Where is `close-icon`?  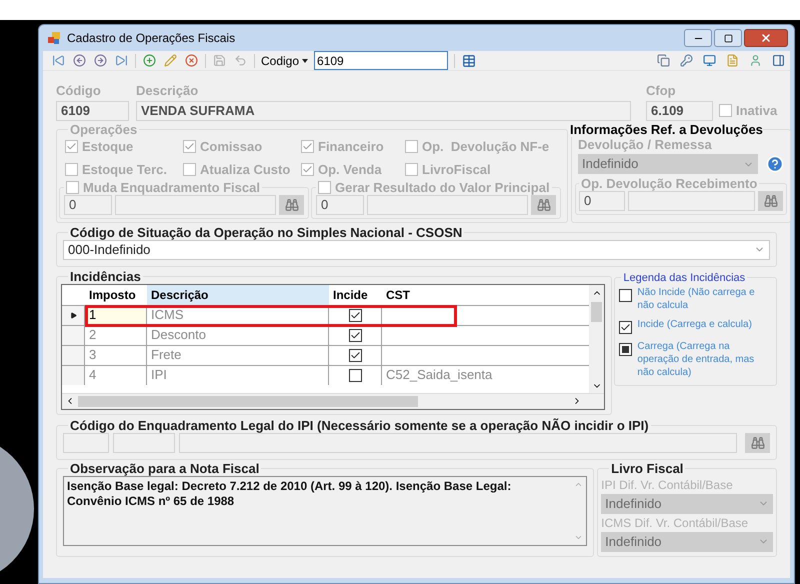
close-icon is located at coordinates (766, 38).